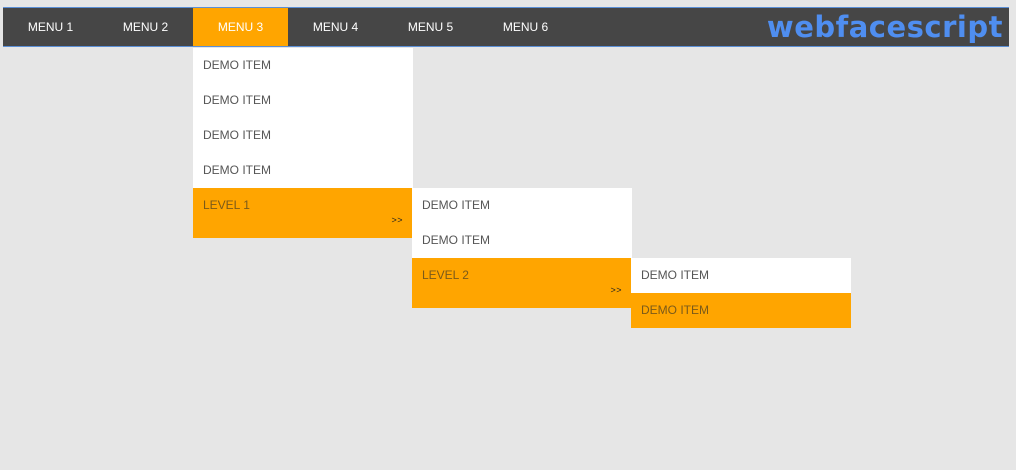 Image resolution: width=1016 pixels, height=470 pixels. What do you see at coordinates (884, 27) in the screenshot?
I see `logo: webfacescript` at bounding box center [884, 27].